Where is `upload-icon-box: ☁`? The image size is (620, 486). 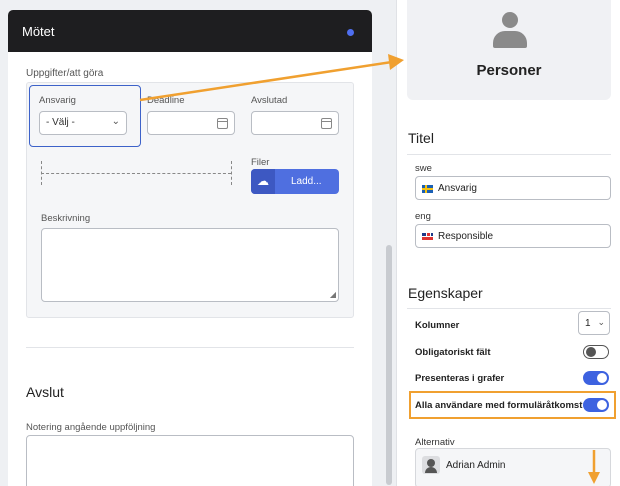 upload-icon-box: ☁ is located at coordinates (263, 181).